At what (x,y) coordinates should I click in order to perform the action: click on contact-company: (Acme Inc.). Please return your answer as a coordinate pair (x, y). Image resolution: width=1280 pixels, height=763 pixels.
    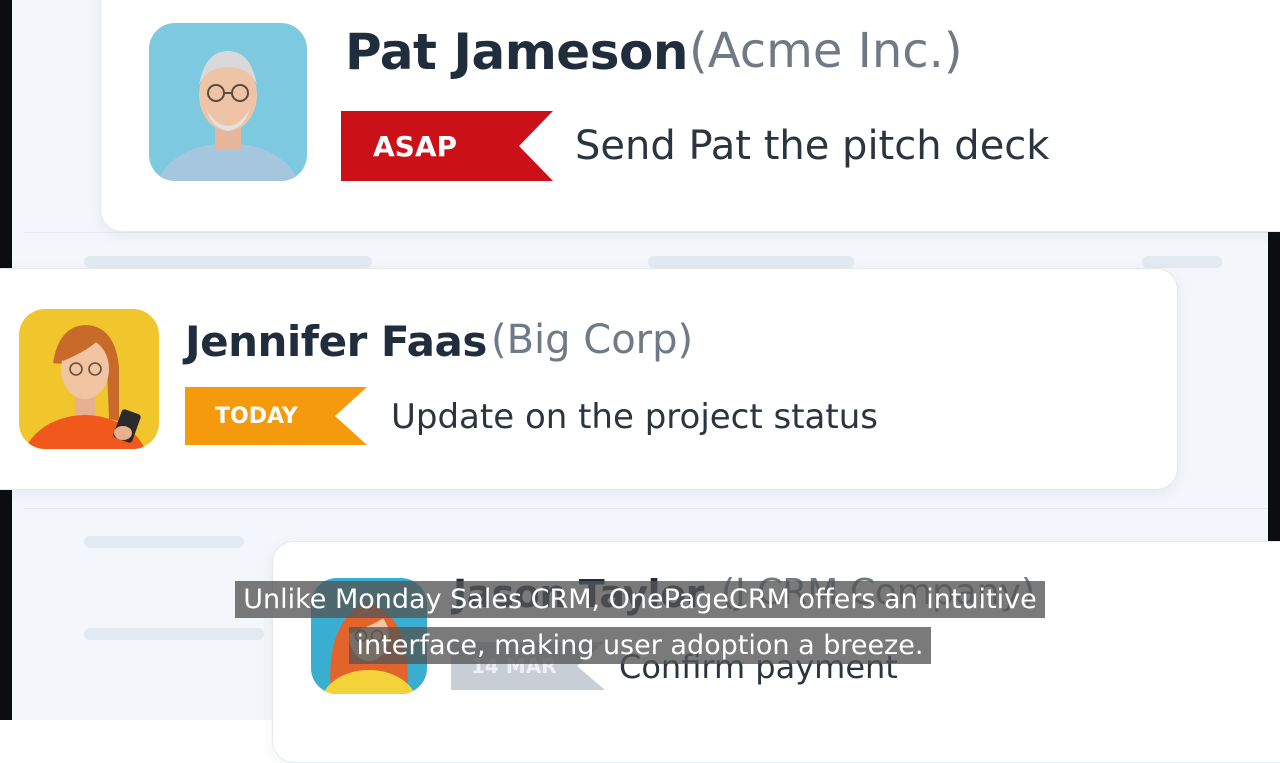
    Looking at the image, I should click on (826, 51).